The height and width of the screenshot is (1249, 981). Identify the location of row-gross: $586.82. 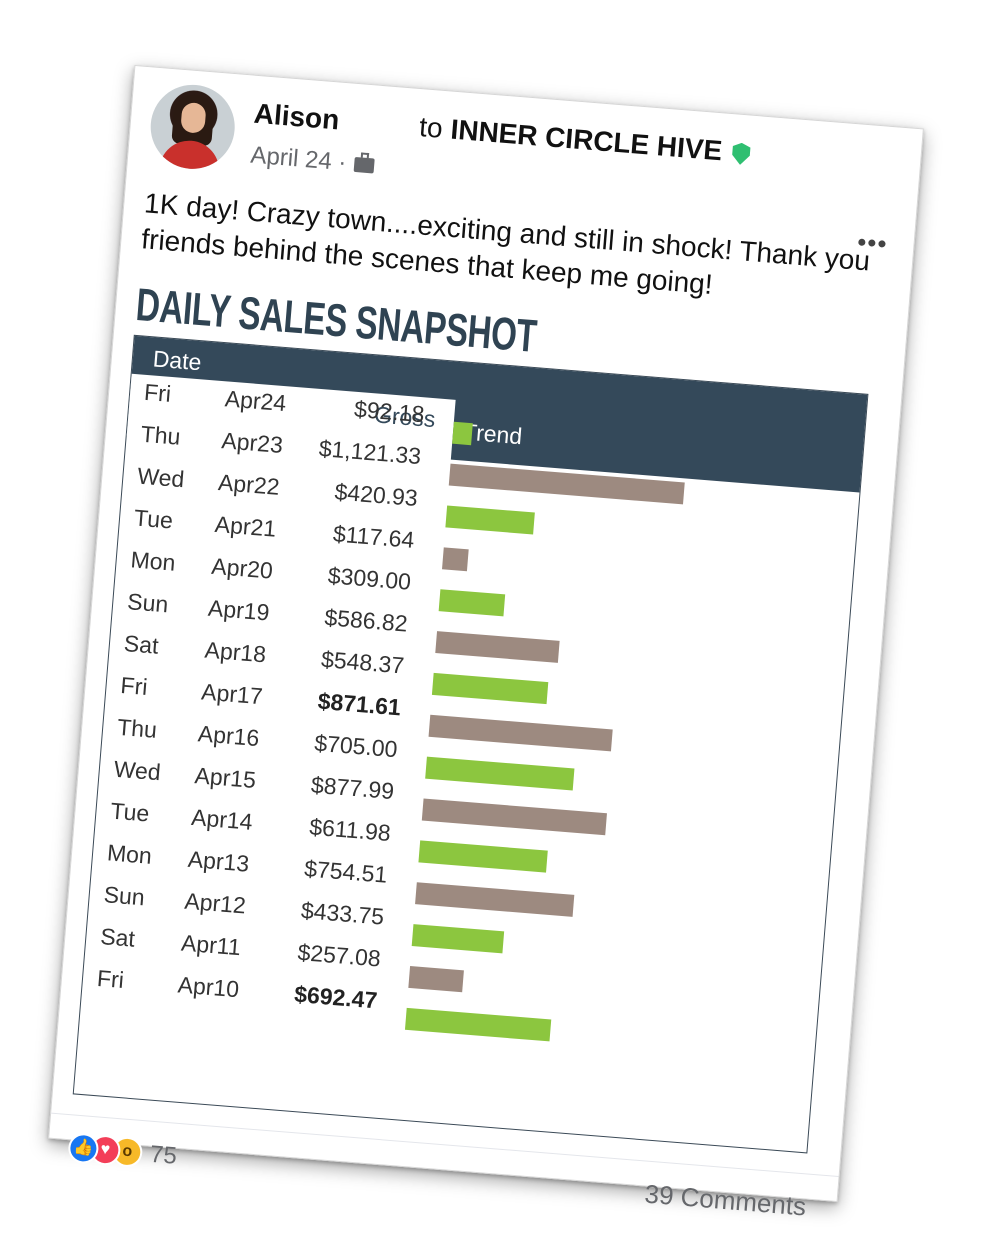
(366, 620).